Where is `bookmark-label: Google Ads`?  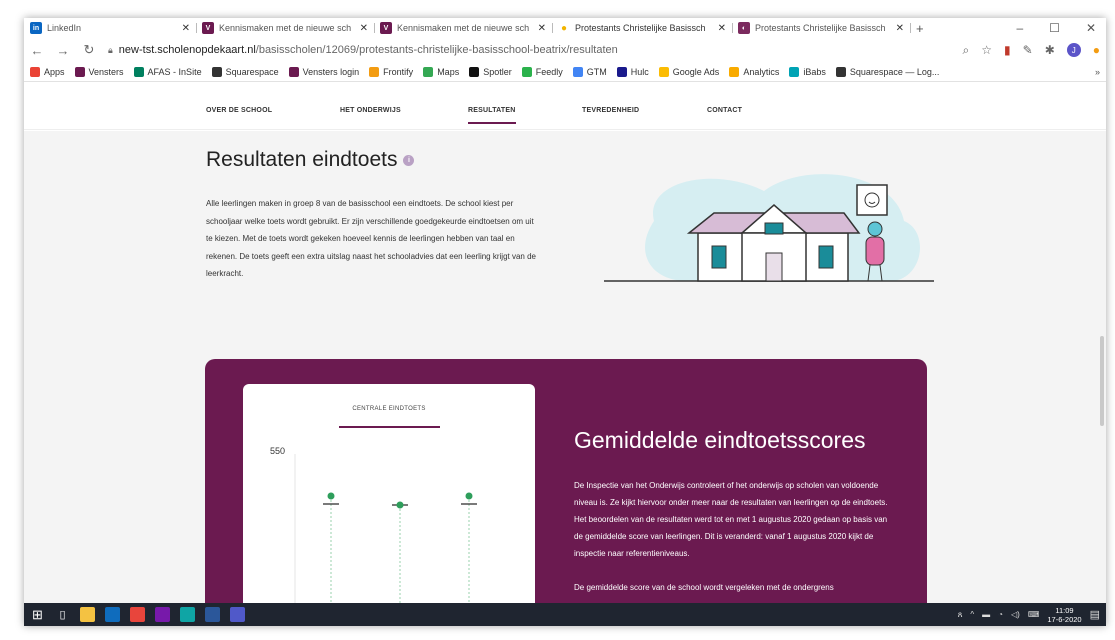 bookmark-label: Google Ads is located at coordinates (696, 71).